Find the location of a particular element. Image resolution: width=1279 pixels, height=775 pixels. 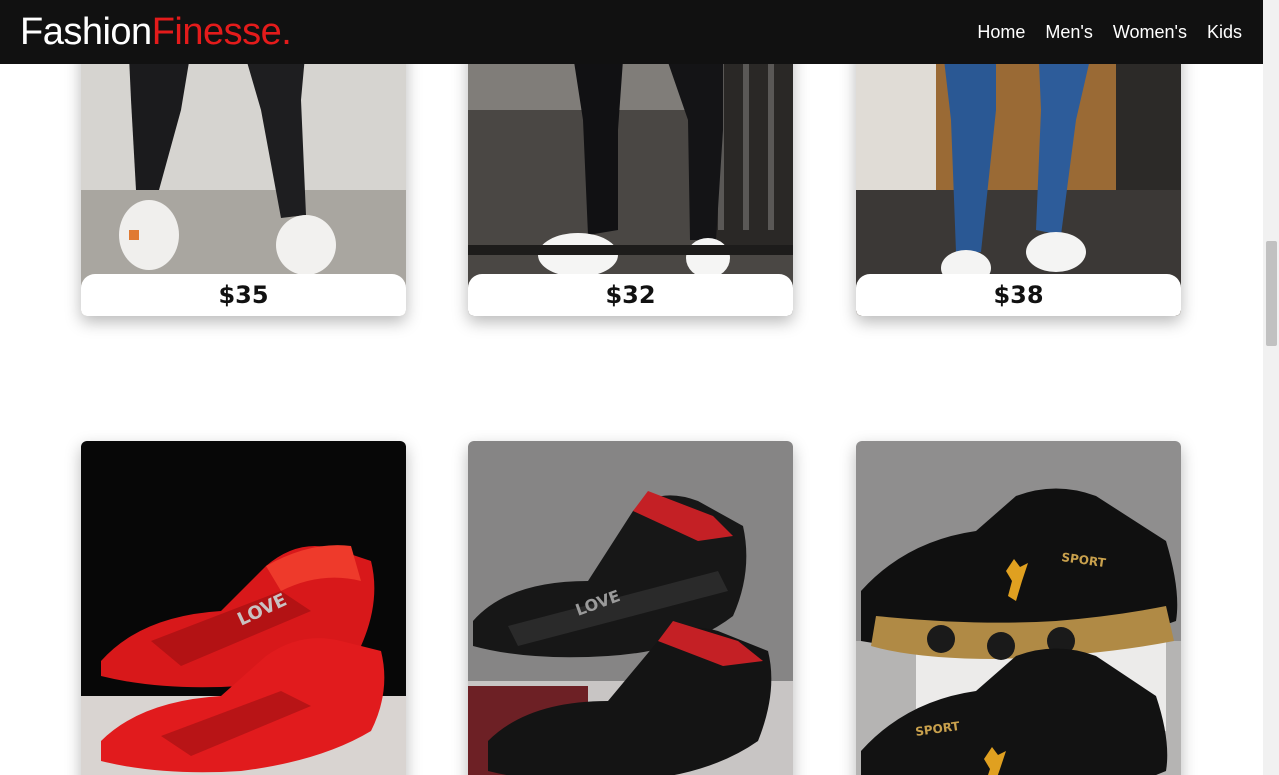

product-photo-black-red-sneakers: LOVE is located at coordinates (630, 608).